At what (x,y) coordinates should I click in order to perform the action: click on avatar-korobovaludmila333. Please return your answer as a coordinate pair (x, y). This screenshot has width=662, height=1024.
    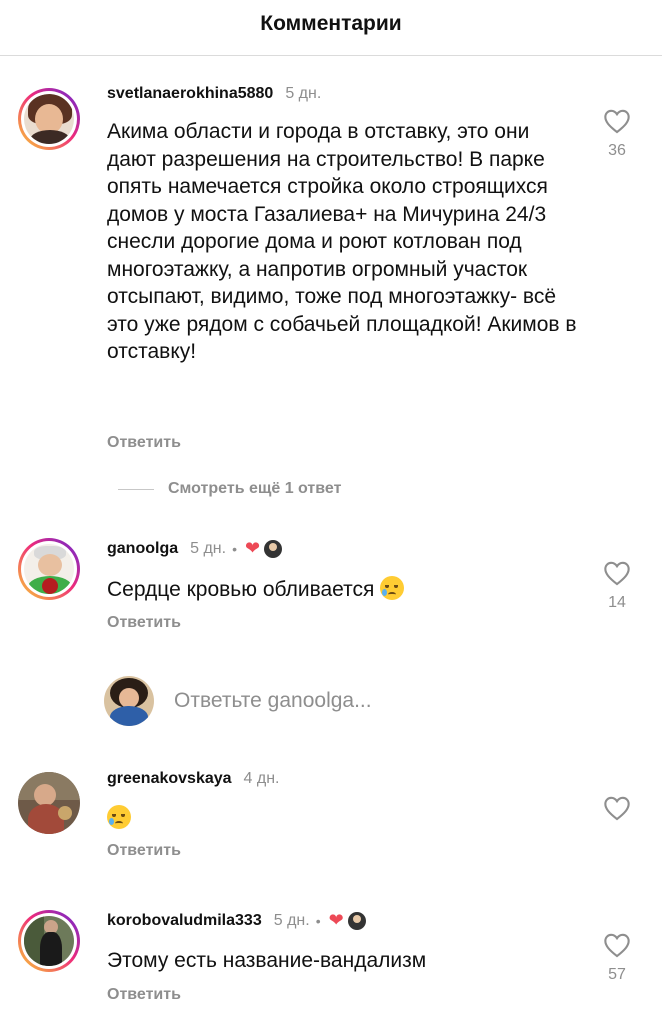
    Looking at the image, I should click on (49, 941).